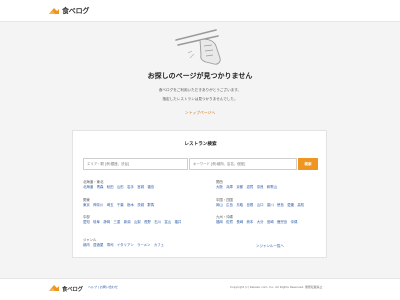 The width and height of the screenshot is (400, 300). I want to click on prefecture-link: 福岡, so click(219, 221).